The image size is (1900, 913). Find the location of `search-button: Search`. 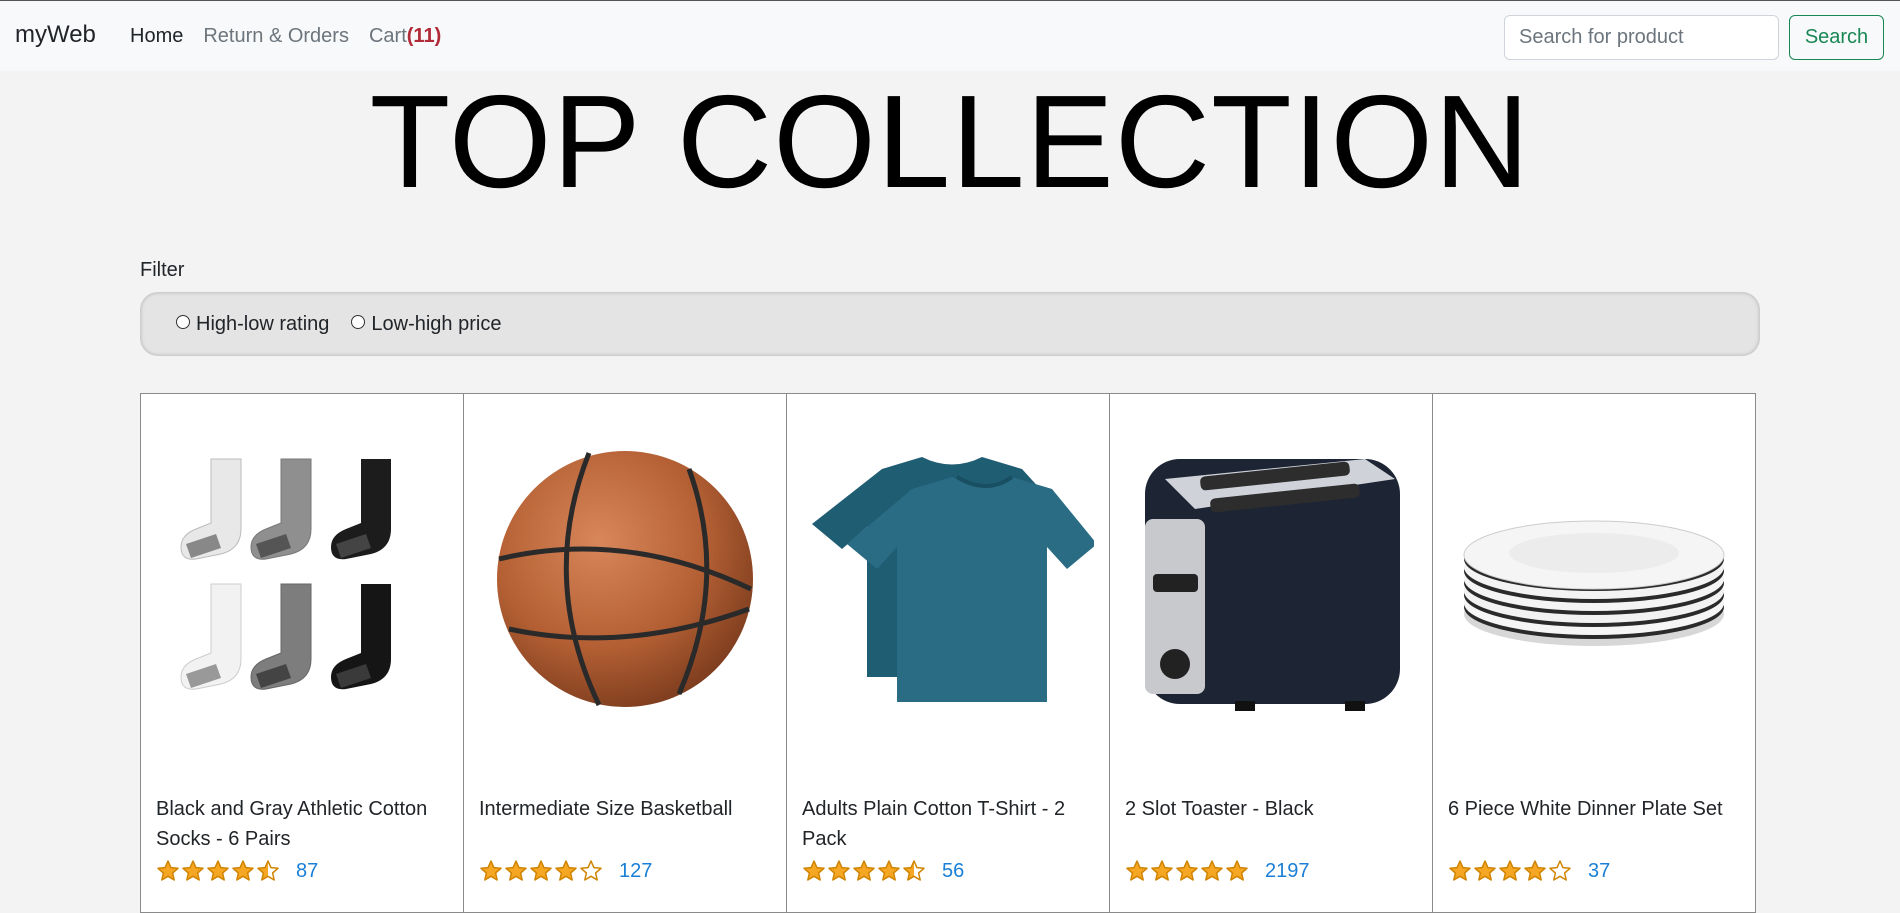

search-button: Search is located at coordinates (1836, 37).